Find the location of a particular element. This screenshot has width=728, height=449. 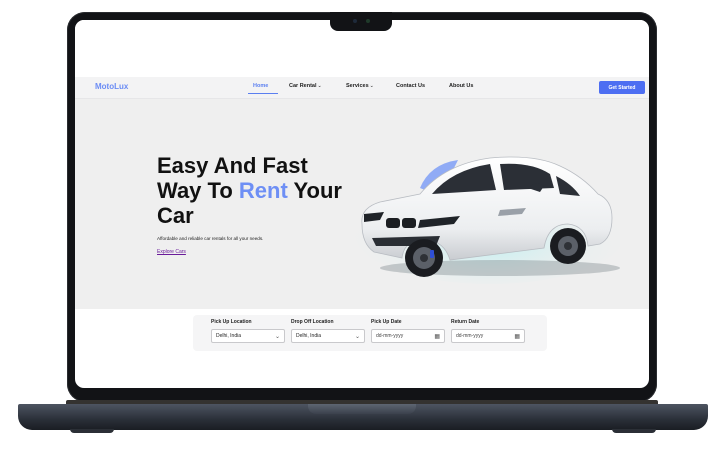

dropoff-location-value: Delhi, India is located at coordinates (309, 336).